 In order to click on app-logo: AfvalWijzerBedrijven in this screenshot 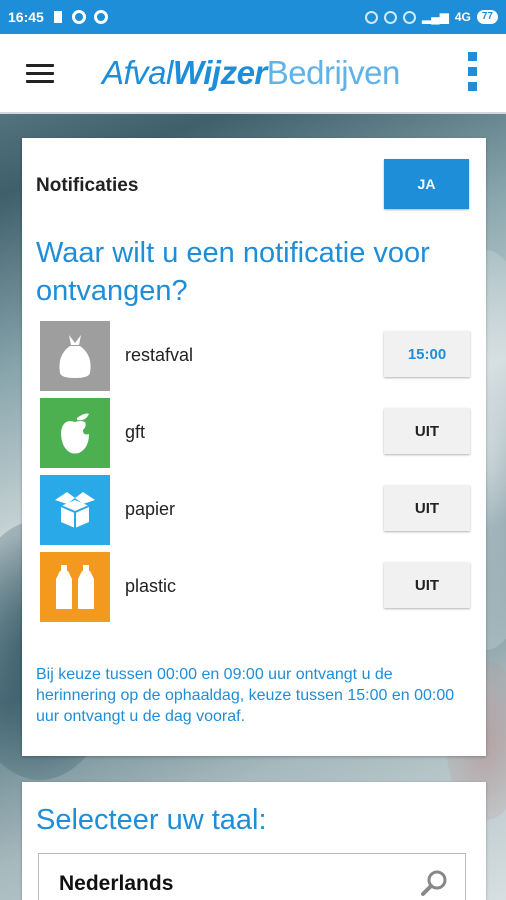, I will do `click(251, 73)`.